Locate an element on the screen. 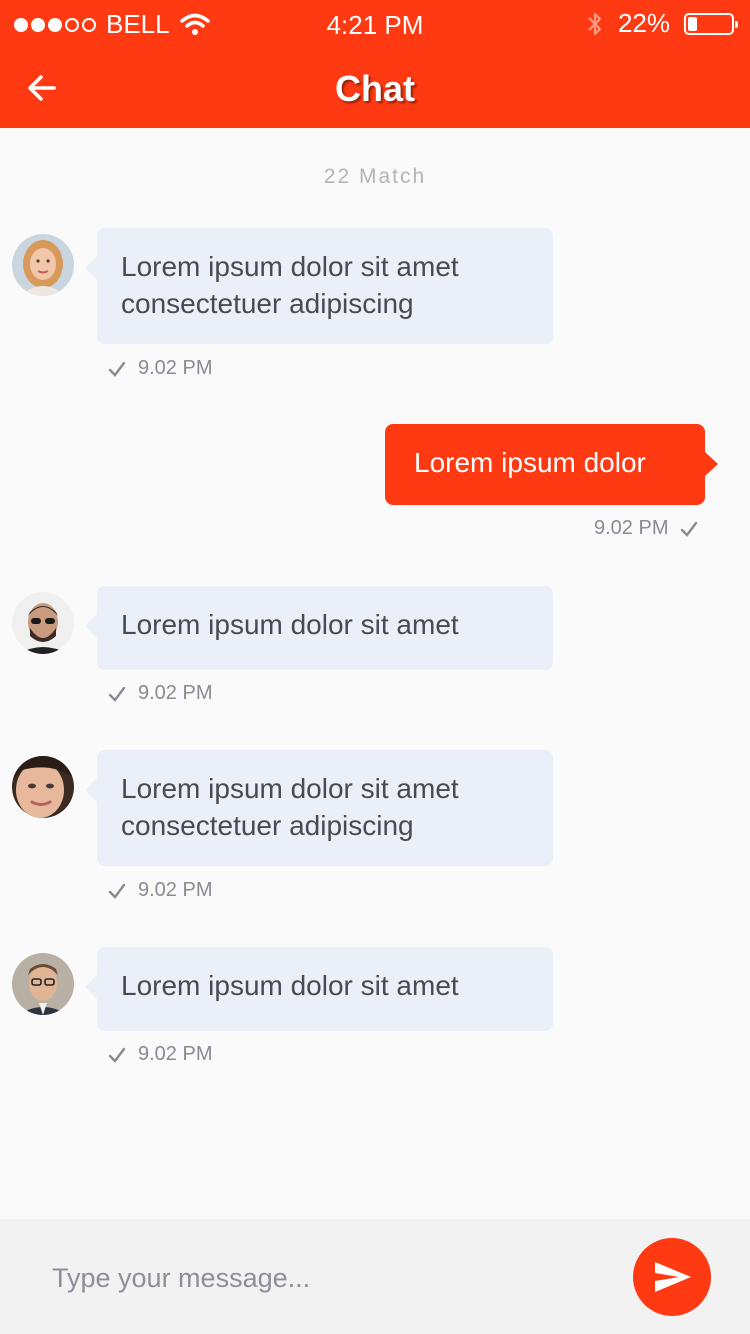 The width and height of the screenshot is (750, 1334). send-button is located at coordinates (672, 1277).